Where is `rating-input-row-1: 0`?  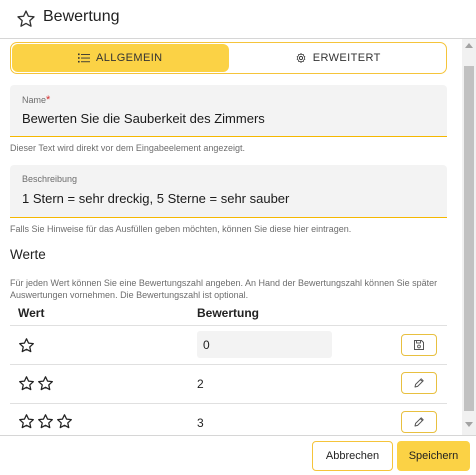
rating-input-row-1: 0 is located at coordinates (264, 344).